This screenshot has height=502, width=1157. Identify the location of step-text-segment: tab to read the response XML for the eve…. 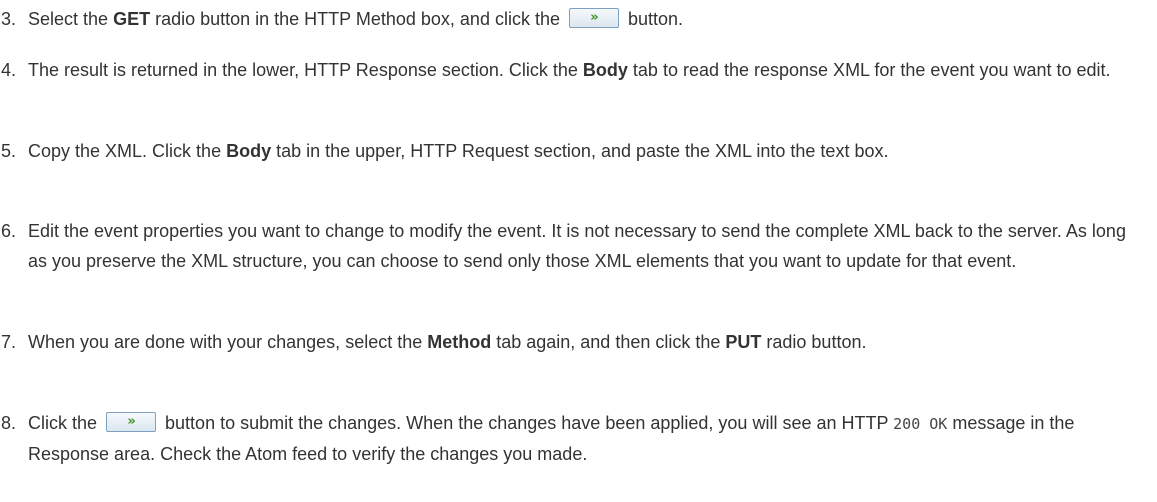
(869, 70).